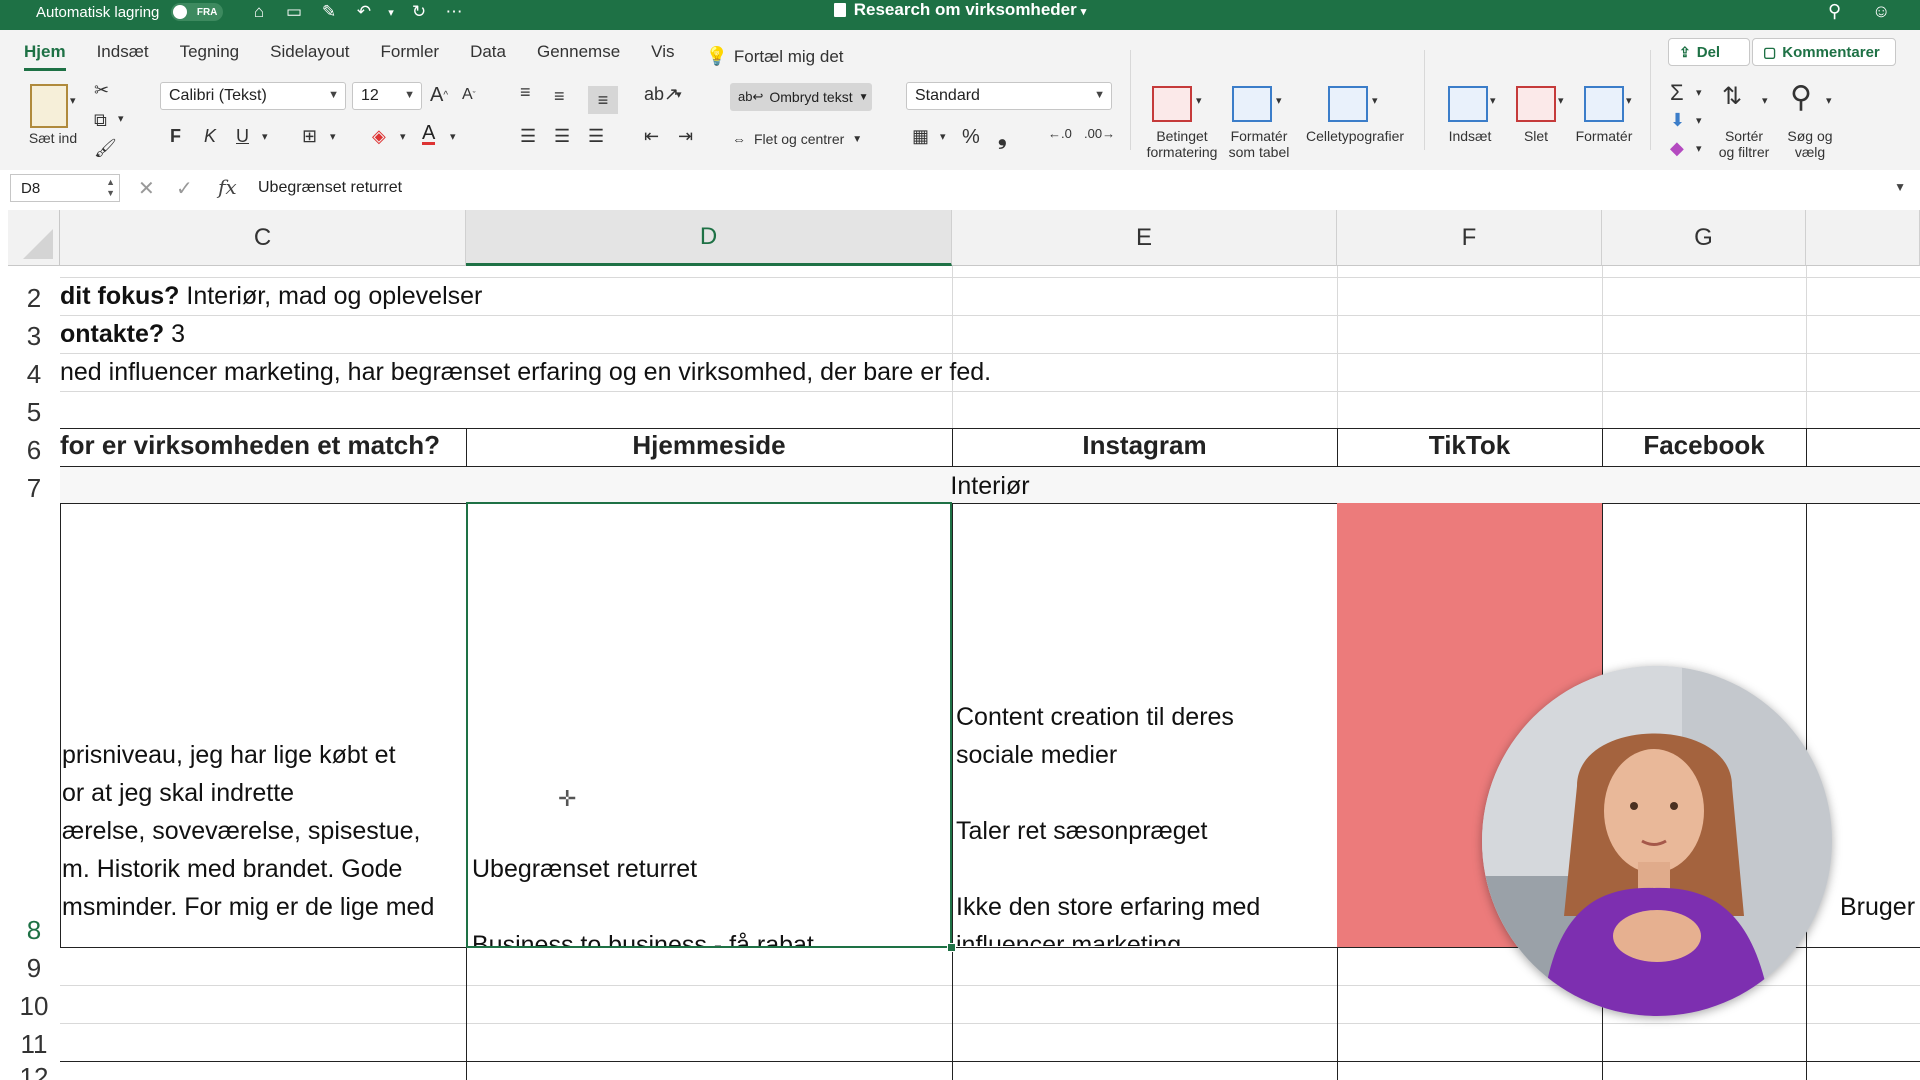 This screenshot has width=1920, height=1080. I want to click on fill-dropdown-icon: ▾, so click(1699, 120).